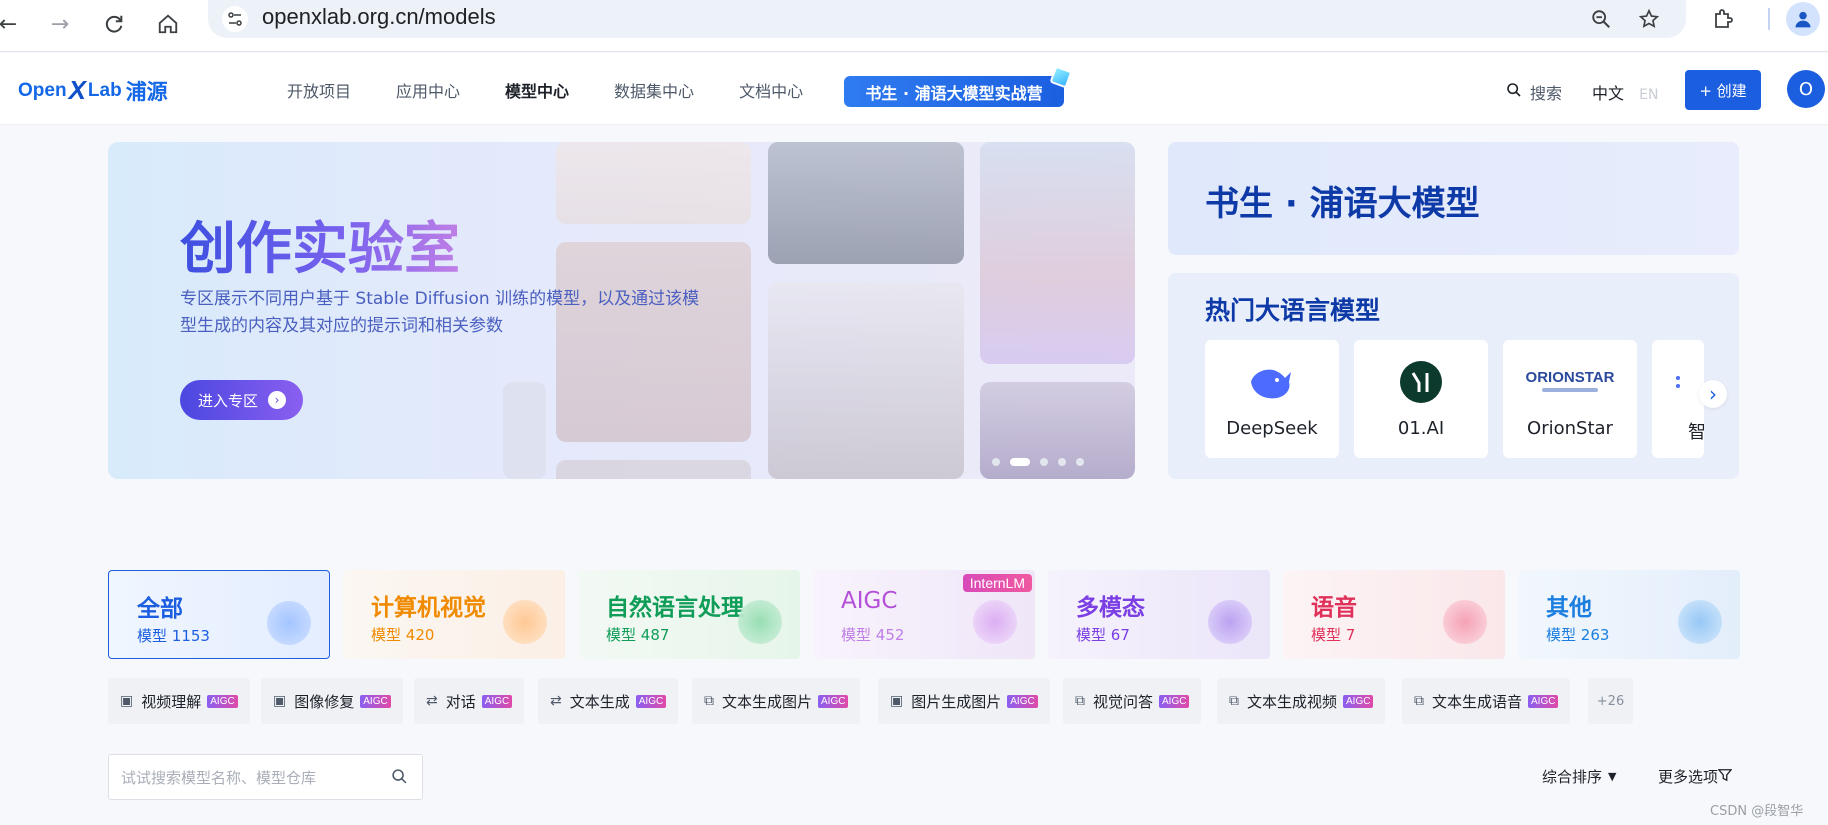 The image size is (1828, 825). I want to click on nav-dataset-center: 数据集中心, so click(654, 90).